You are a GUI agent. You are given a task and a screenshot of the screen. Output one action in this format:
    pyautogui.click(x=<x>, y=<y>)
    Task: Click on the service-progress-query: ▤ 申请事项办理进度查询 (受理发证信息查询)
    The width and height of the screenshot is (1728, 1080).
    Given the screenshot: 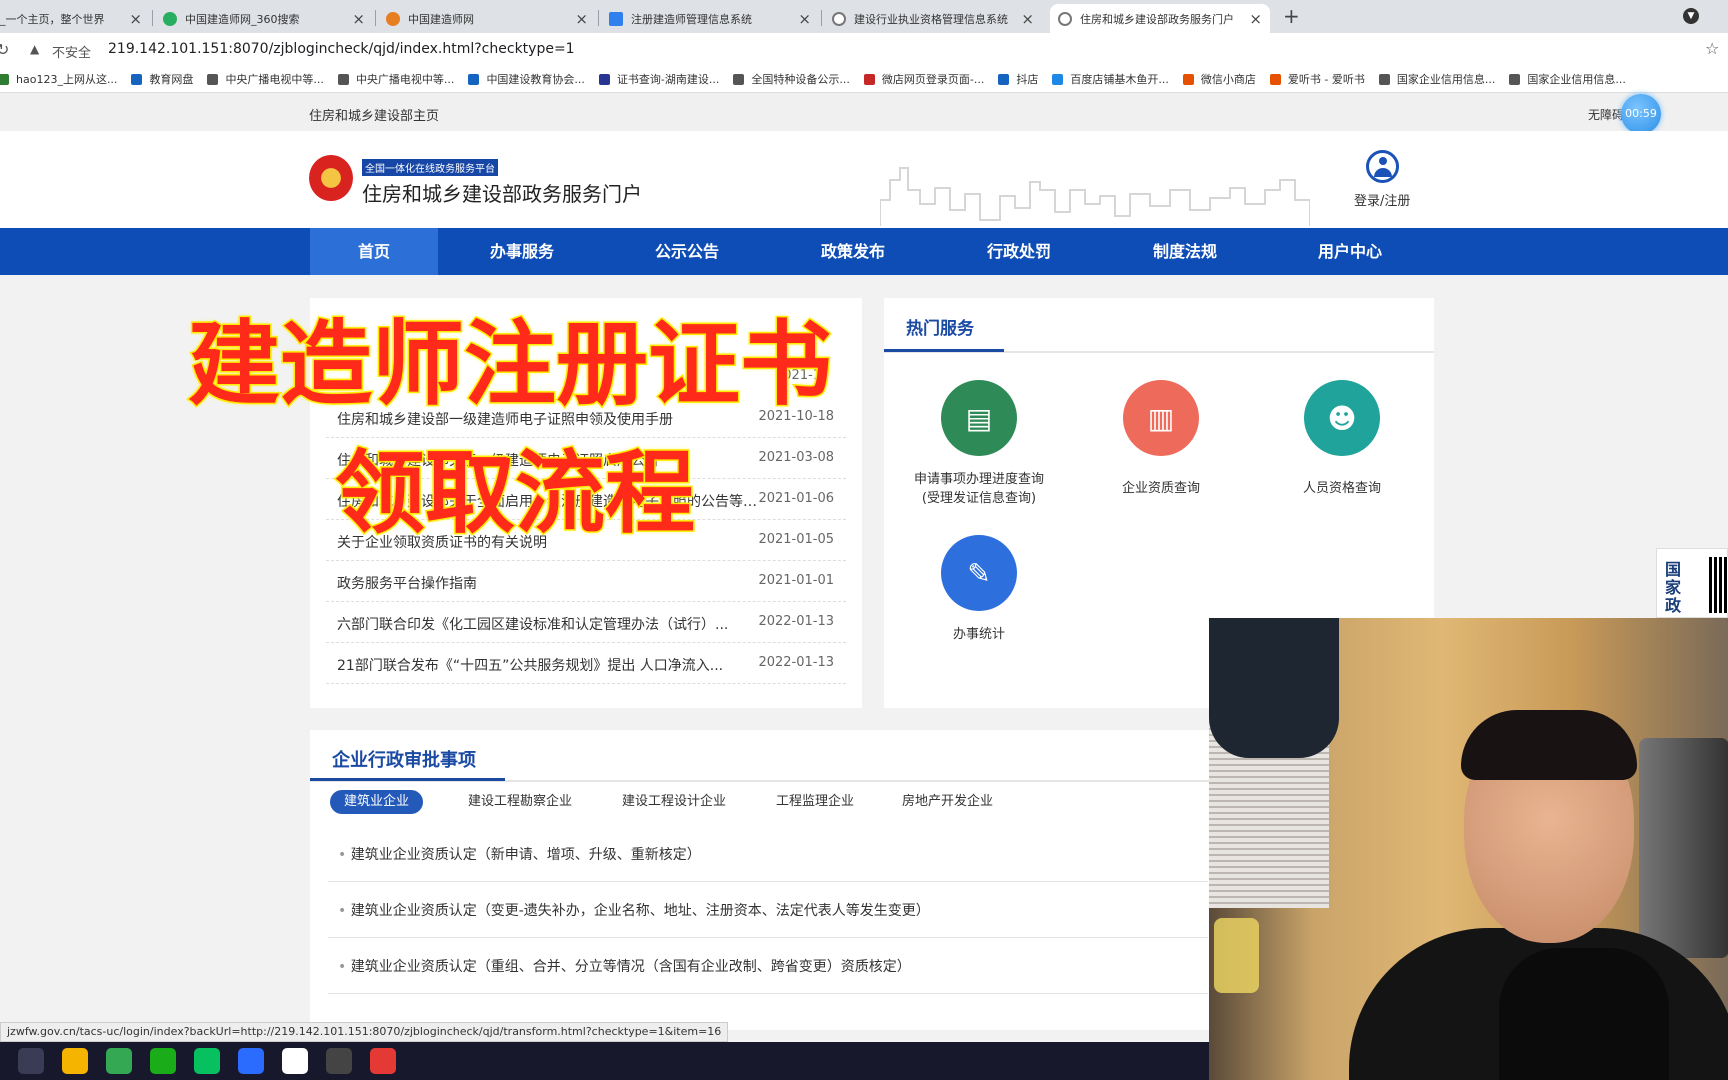 What is the action you would take?
    pyautogui.click(x=979, y=444)
    